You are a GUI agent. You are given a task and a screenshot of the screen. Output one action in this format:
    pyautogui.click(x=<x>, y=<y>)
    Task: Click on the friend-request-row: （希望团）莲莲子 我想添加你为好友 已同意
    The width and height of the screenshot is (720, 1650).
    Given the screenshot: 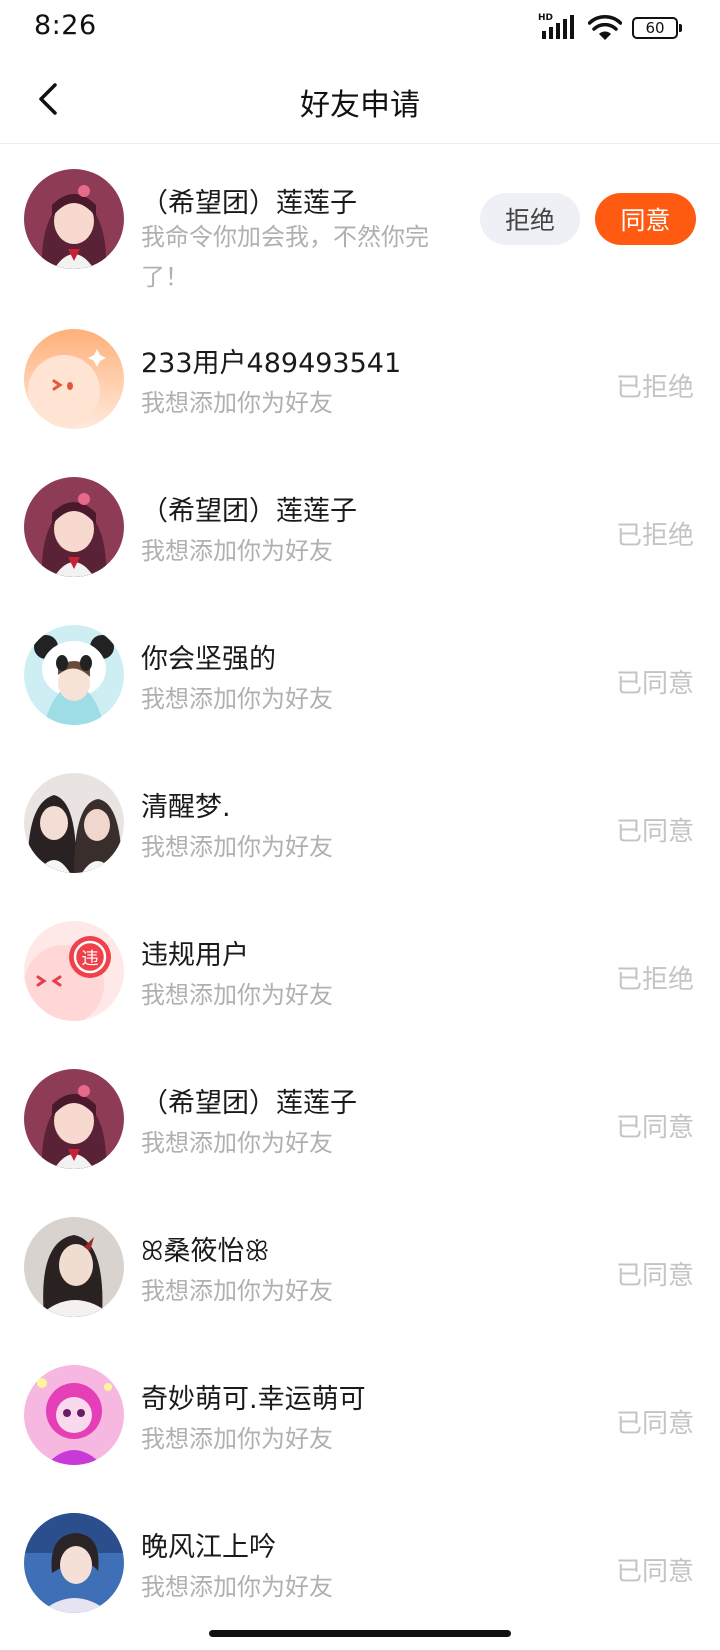 What is the action you would take?
    pyautogui.click(x=360, y=1119)
    